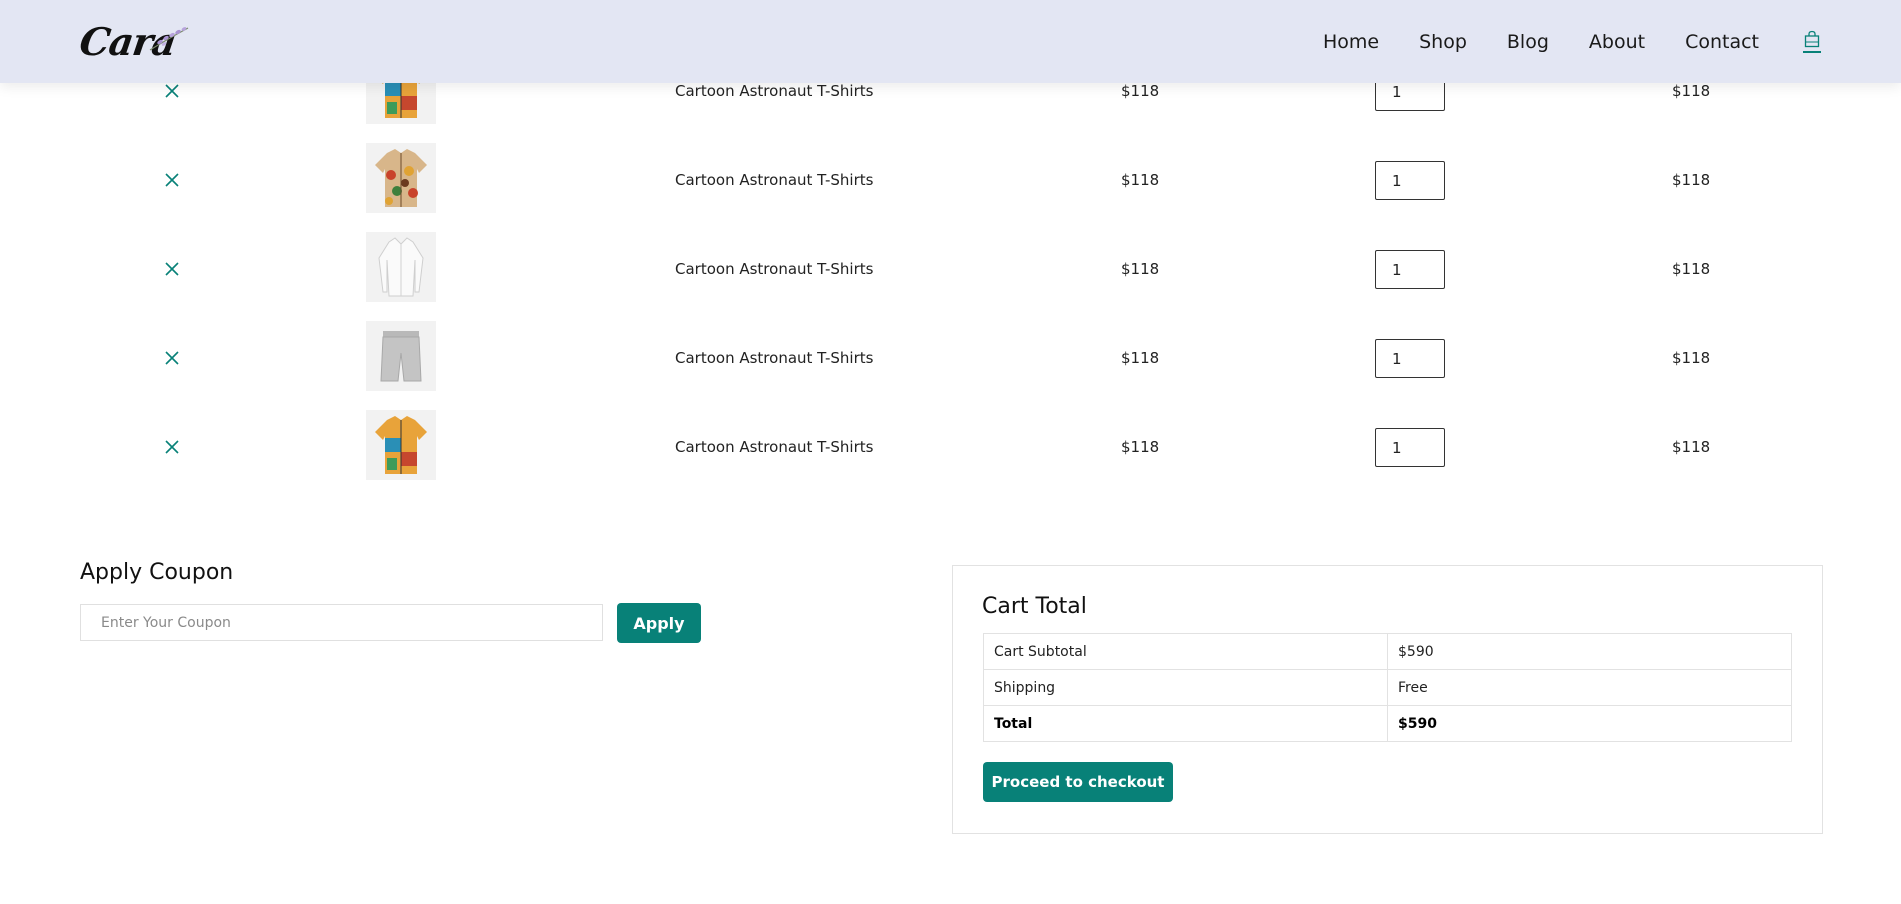 This screenshot has height=904, width=1901. Describe the element at coordinates (1185, 687) in the screenshot. I see `totals-label: Shipping` at that location.